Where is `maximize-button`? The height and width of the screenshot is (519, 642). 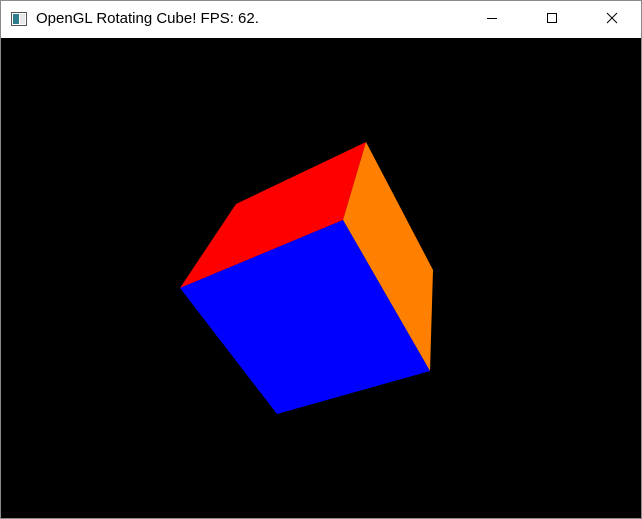 maximize-button is located at coordinates (552, 19).